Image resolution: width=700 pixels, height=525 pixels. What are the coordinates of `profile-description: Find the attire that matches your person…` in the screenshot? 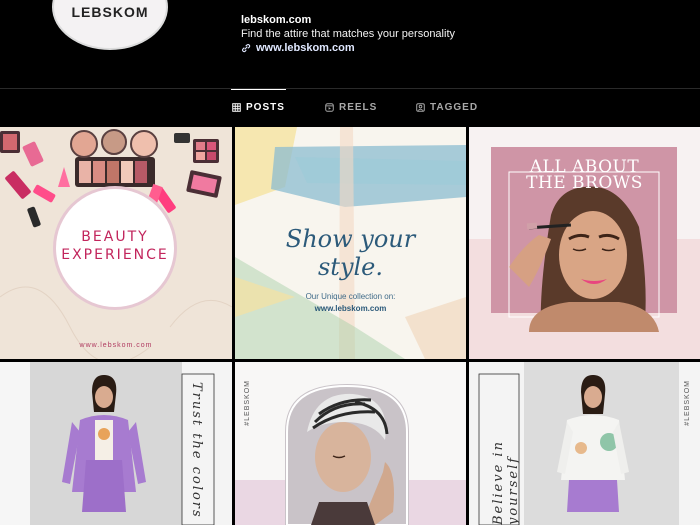 It's located at (348, 34).